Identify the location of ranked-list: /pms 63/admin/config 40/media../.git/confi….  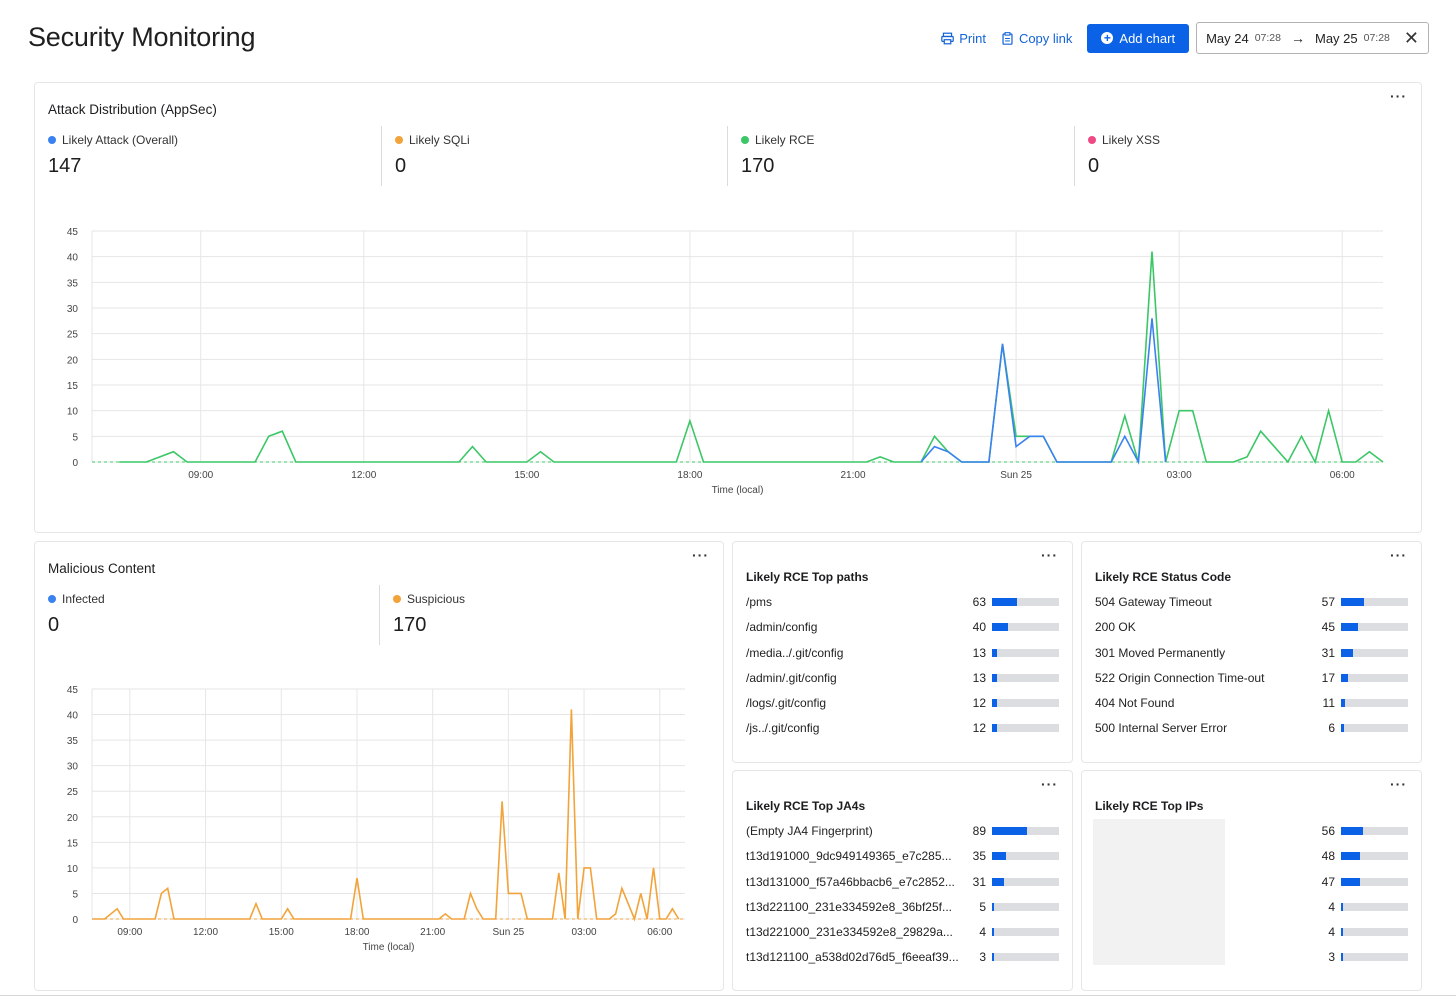
(902, 671).